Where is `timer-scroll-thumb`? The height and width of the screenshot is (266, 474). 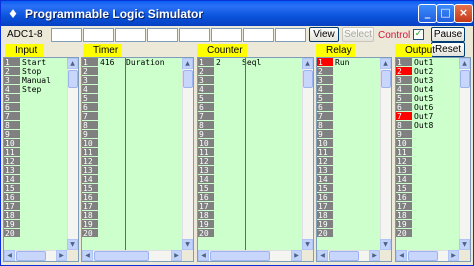
timer-scroll-thumb is located at coordinates (188, 79).